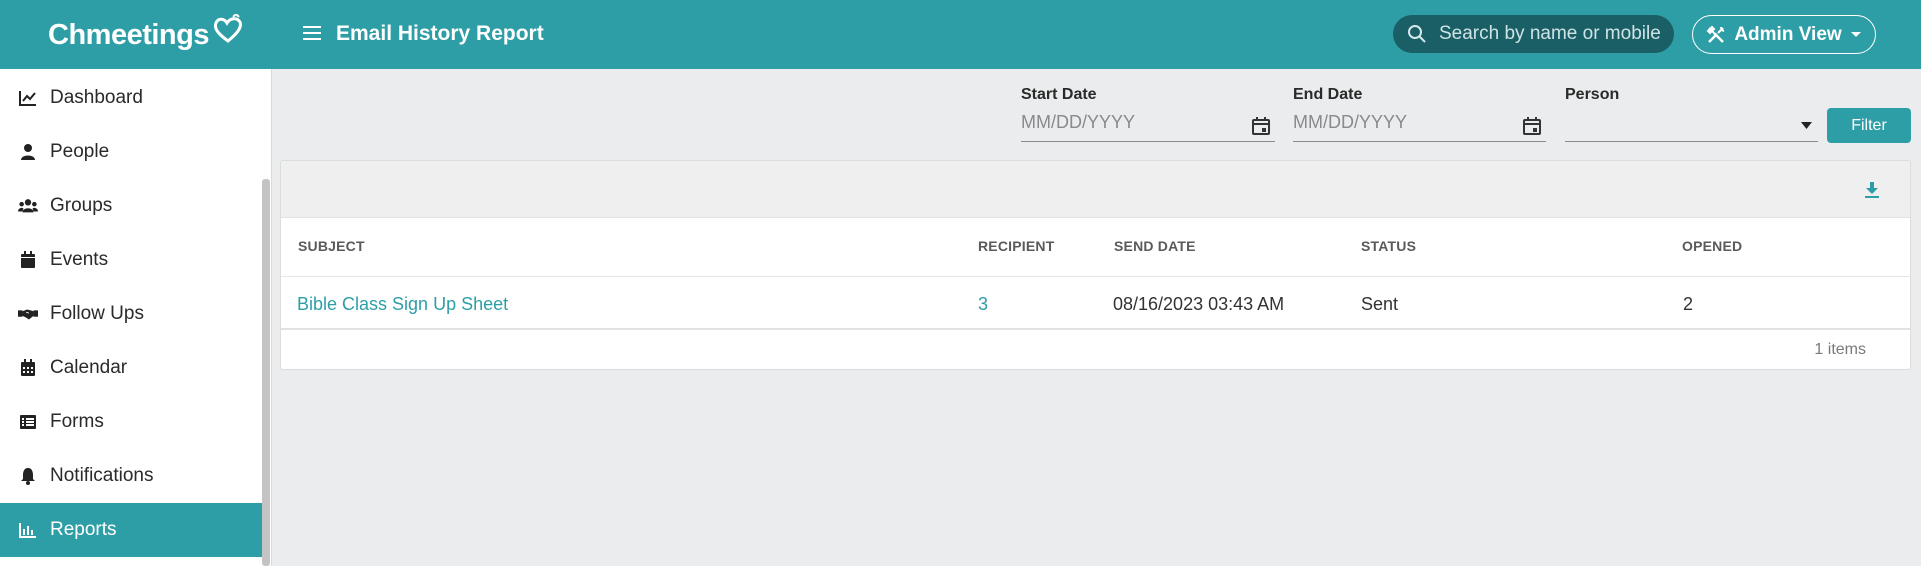 The image size is (1921, 566). What do you see at coordinates (312, 33) in the screenshot?
I see `hamburger-menu-icon` at bounding box center [312, 33].